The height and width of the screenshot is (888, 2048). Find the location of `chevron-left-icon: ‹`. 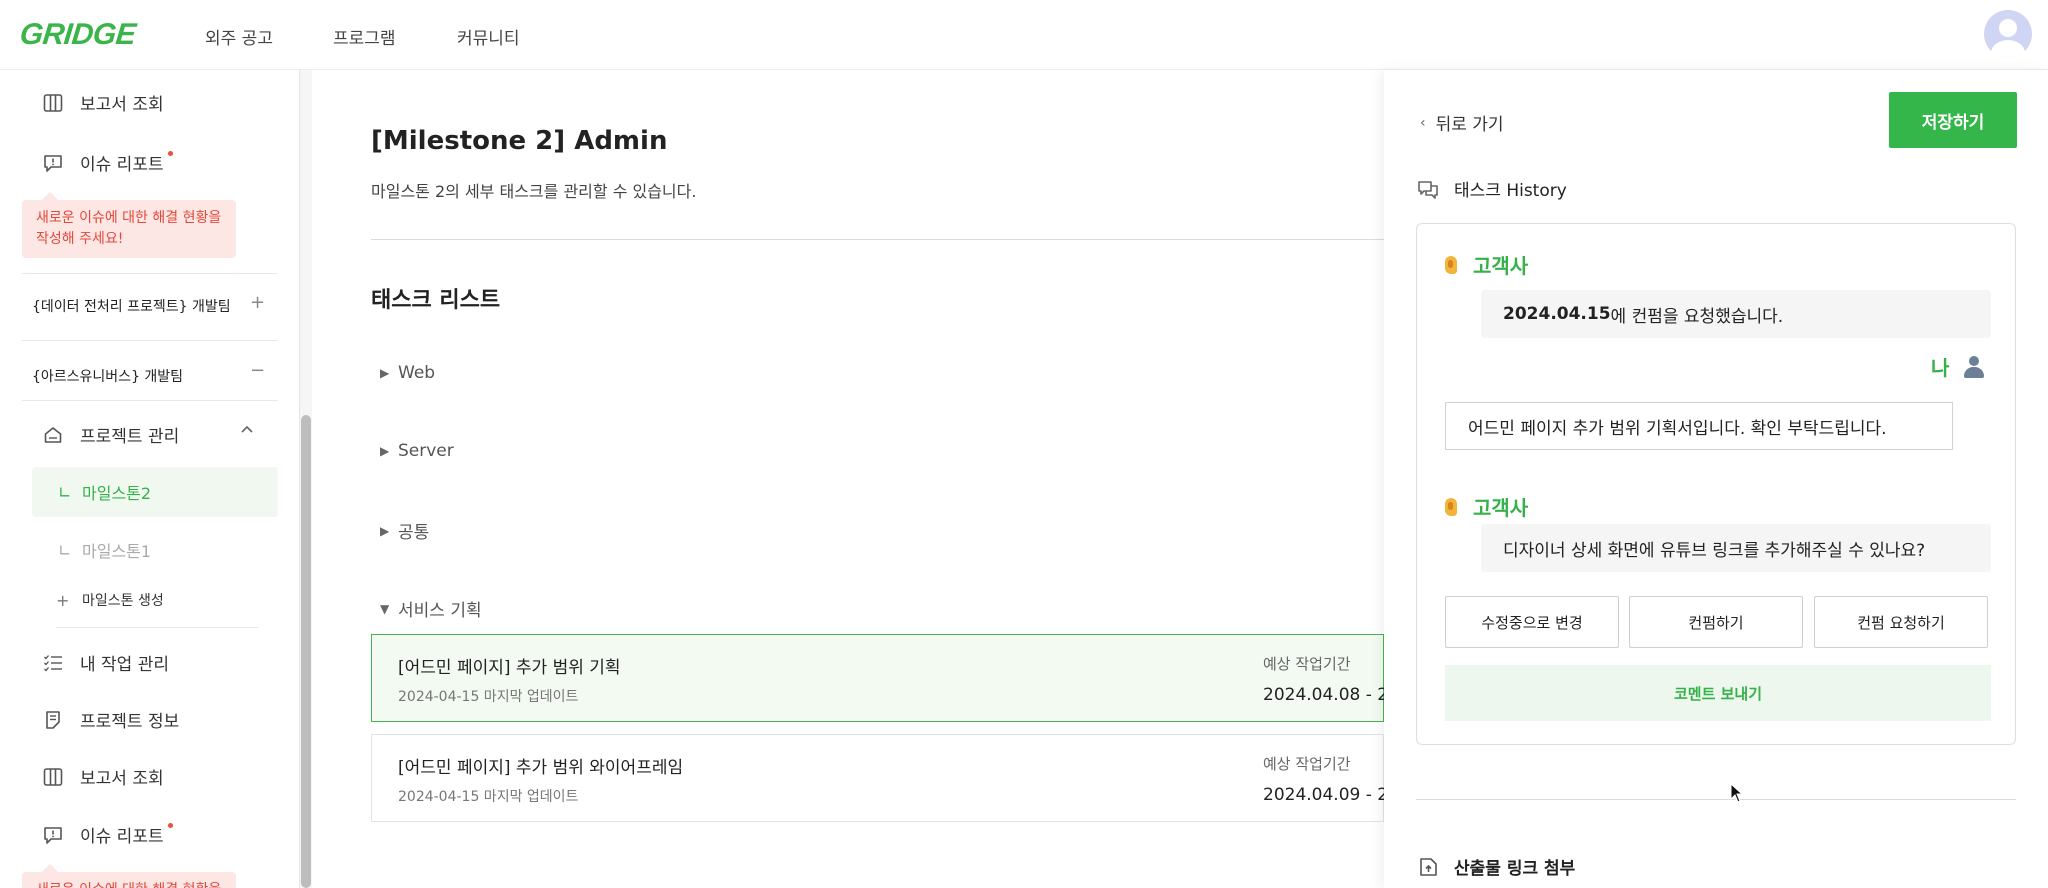

chevron-left-icon: ‹ is located at coordinates (1423, 122).